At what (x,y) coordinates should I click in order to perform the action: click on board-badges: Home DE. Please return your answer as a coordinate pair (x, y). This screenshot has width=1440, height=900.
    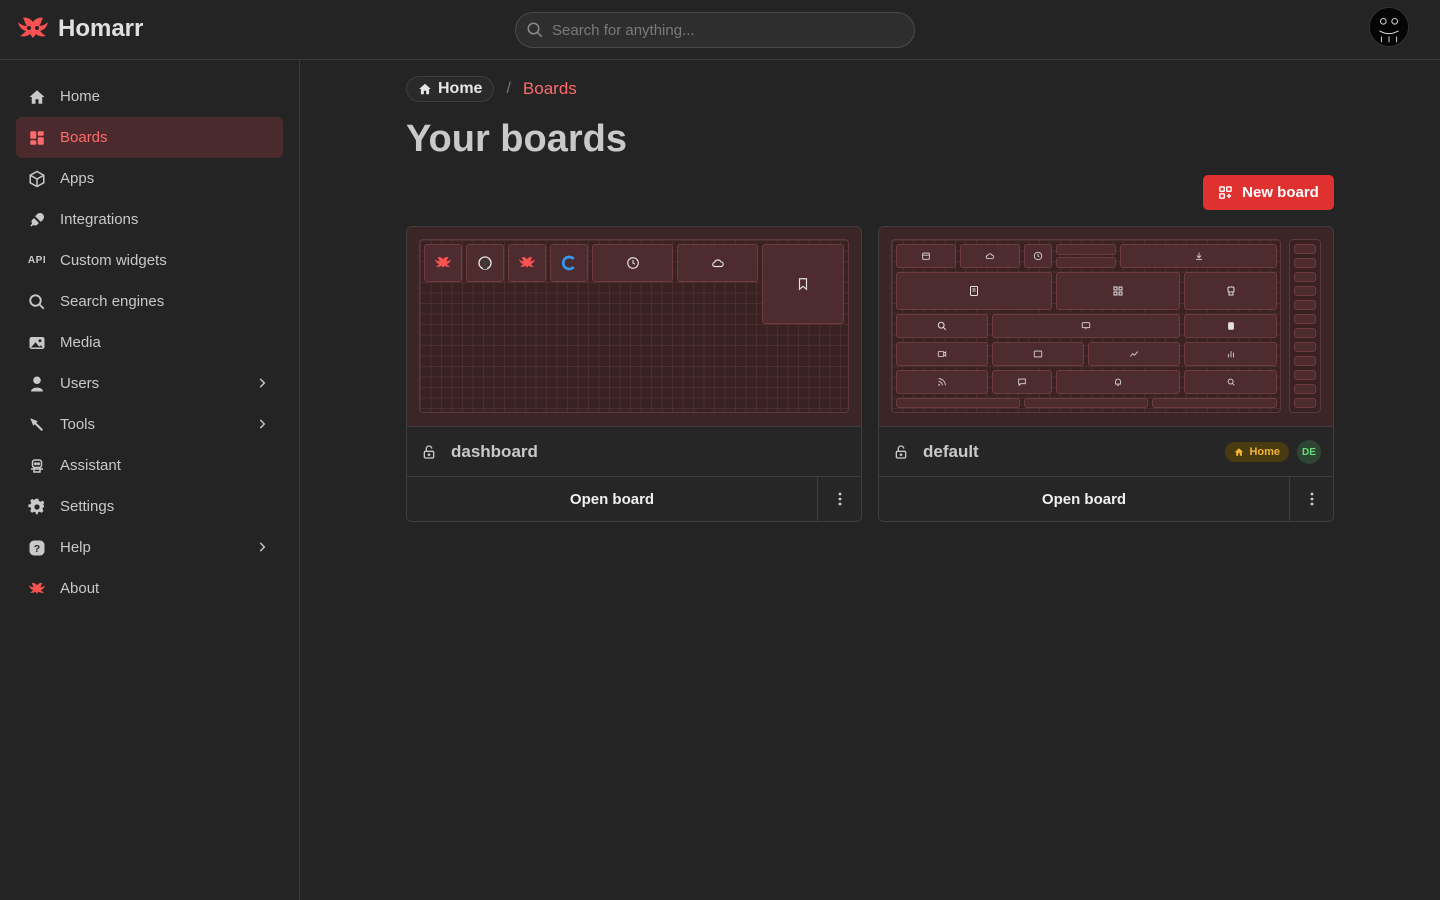
    Looking at the image, I should click on (1273, 452).